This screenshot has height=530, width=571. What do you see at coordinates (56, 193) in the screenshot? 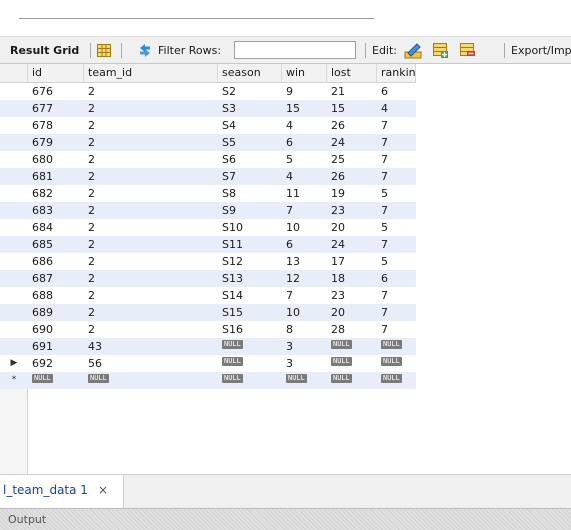
I see `cell-id: 682` at bounding box center [56, 193].